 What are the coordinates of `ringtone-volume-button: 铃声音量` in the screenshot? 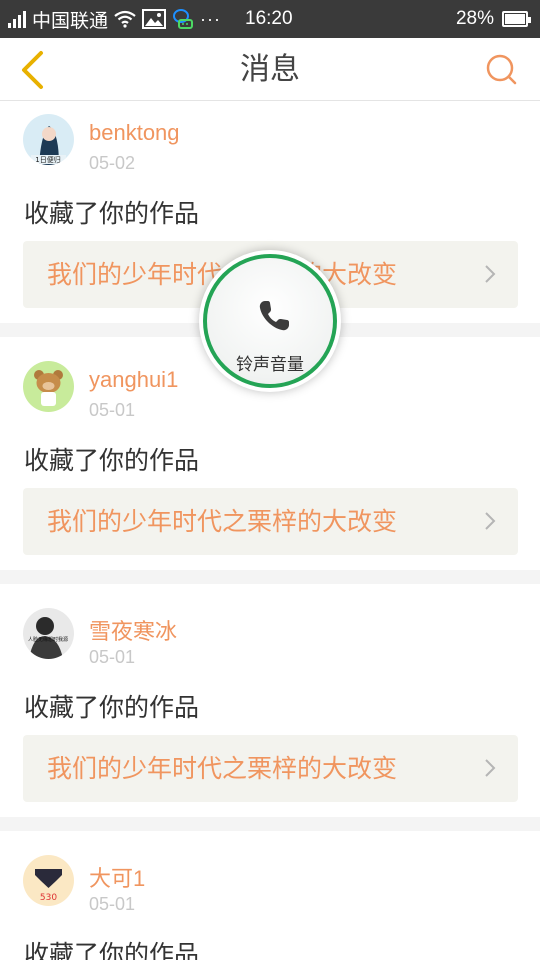 It's located at (270, 321).